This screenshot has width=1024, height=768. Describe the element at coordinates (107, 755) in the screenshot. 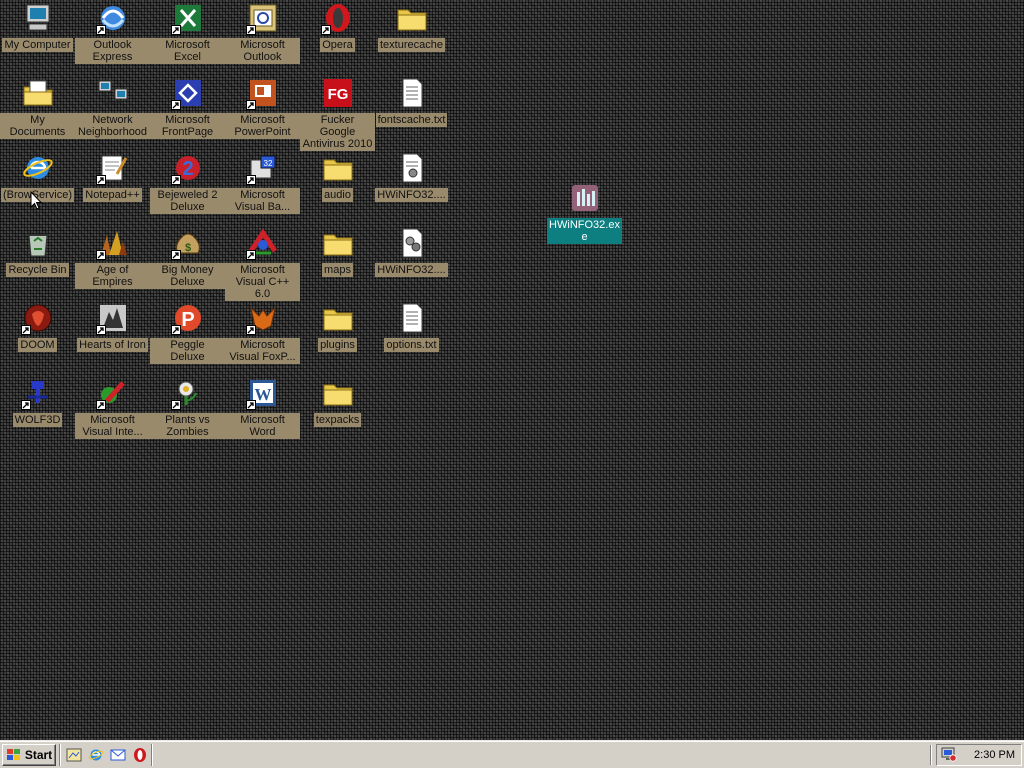

I see `quick-launch` at that location.